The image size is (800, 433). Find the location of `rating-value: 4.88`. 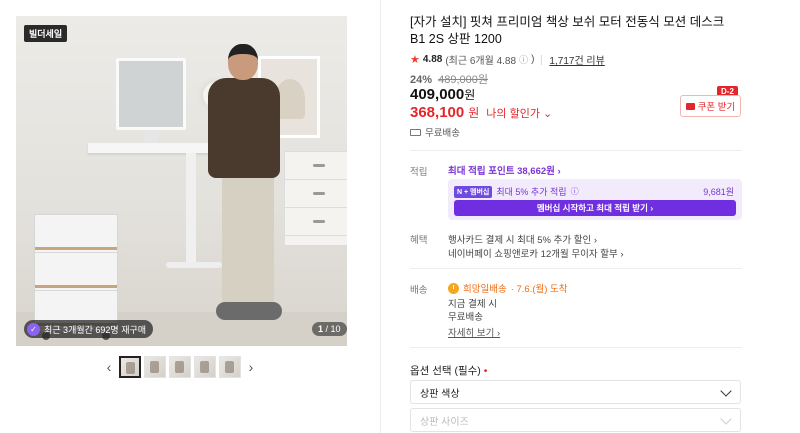

rating-value: 4.88 is located at coordinates (432, 59).